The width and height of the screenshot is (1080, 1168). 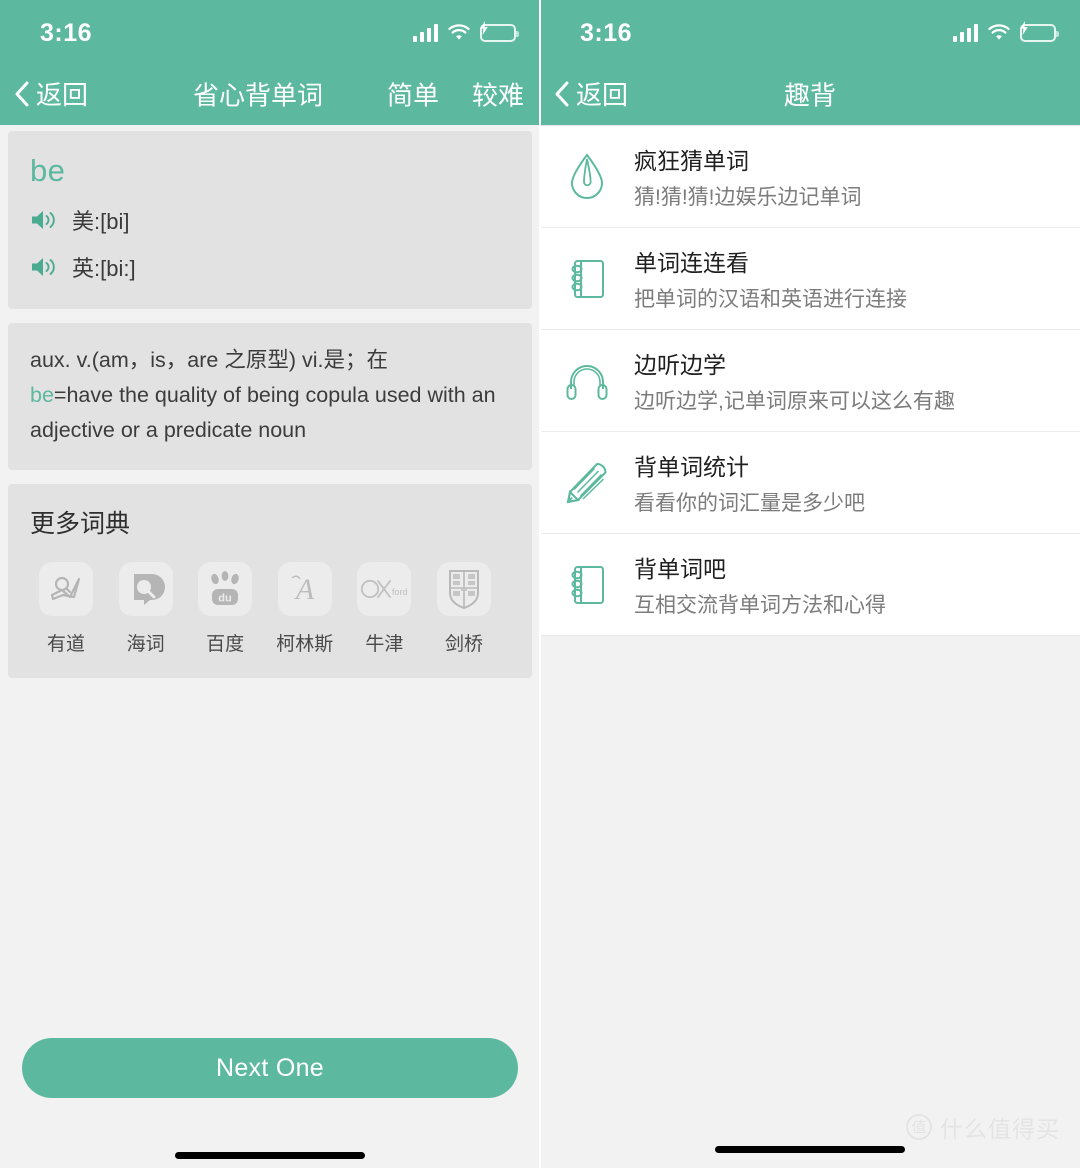 I want to click on dictionary-label-baidu: 百度, so click(x=225, y=644).